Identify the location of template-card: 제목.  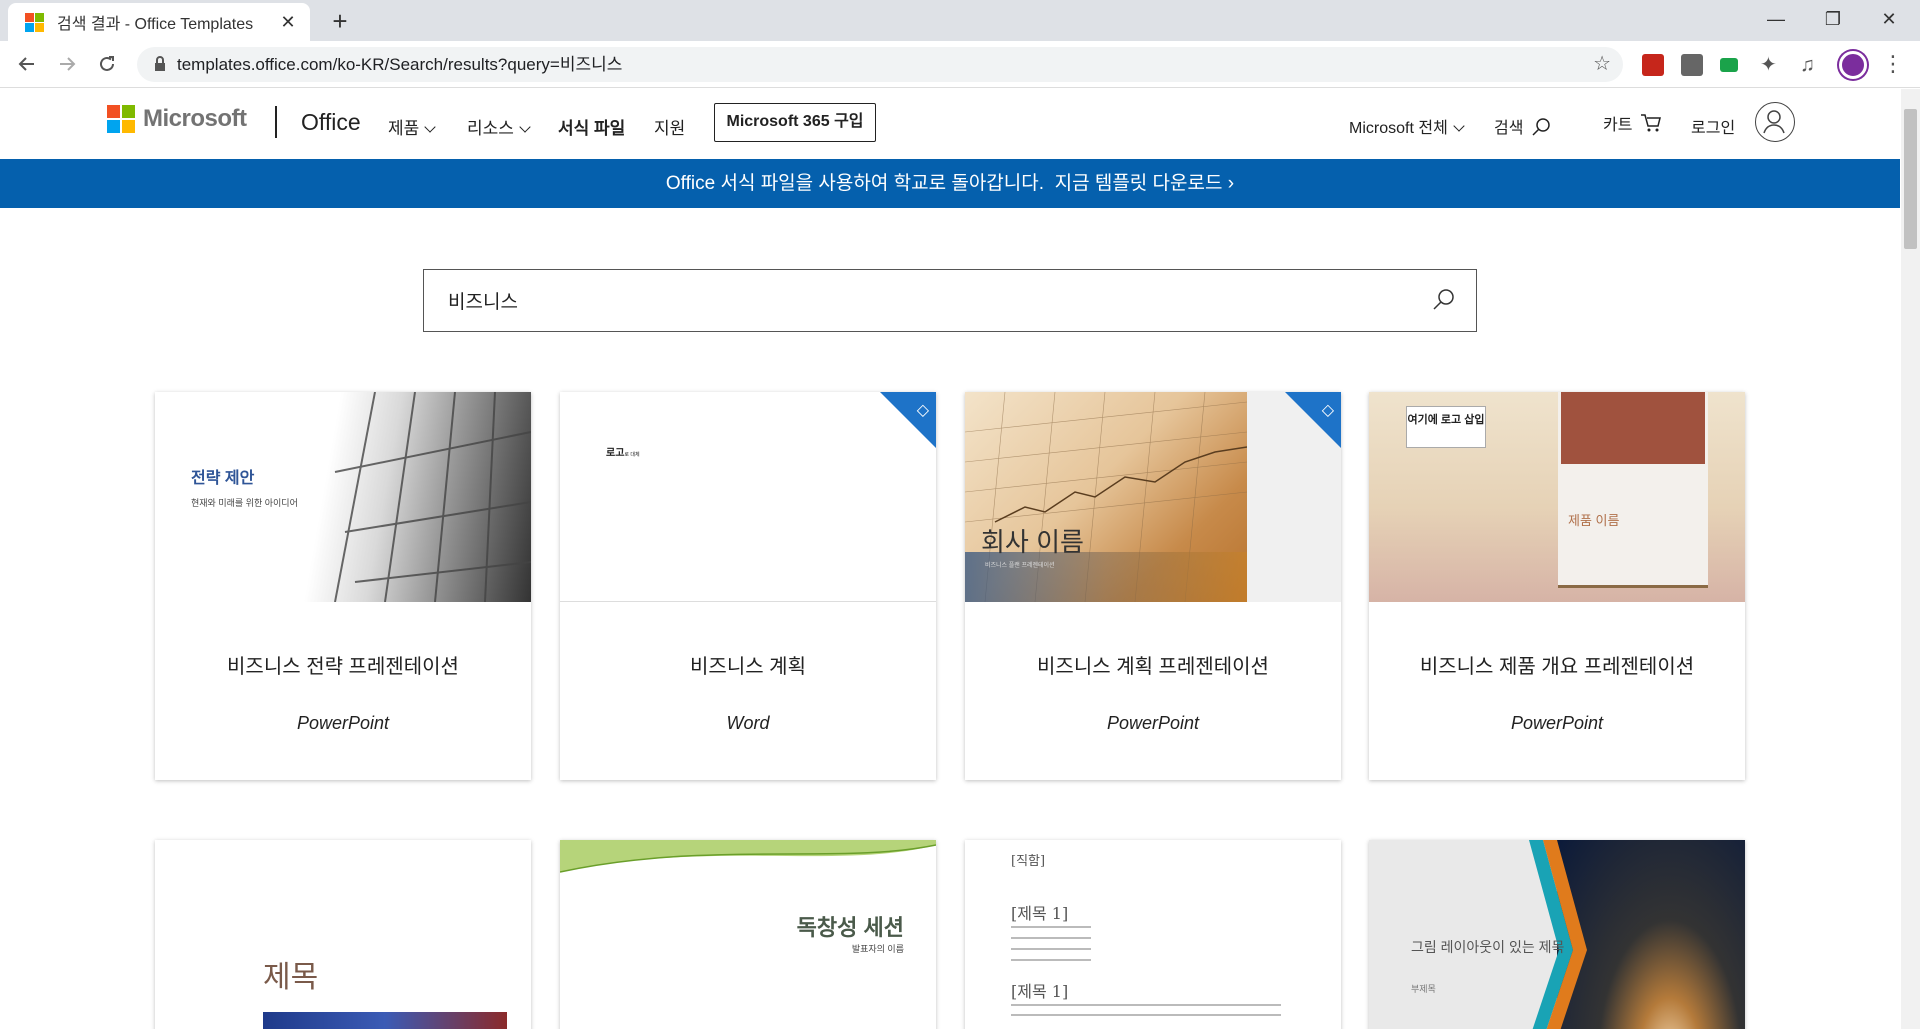
(343, 934).